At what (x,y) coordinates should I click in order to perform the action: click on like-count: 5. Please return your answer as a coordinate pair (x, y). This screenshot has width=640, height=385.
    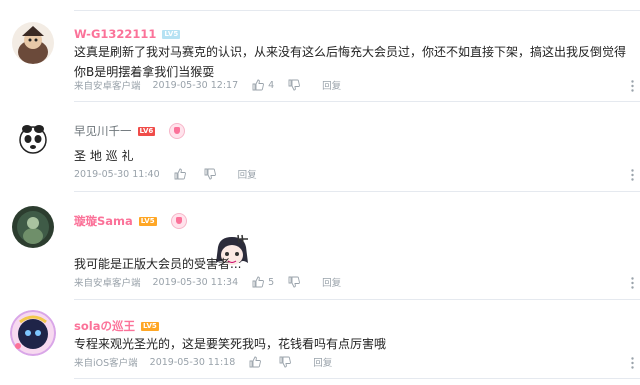
    Looking at the image, I should click on (271, 282).